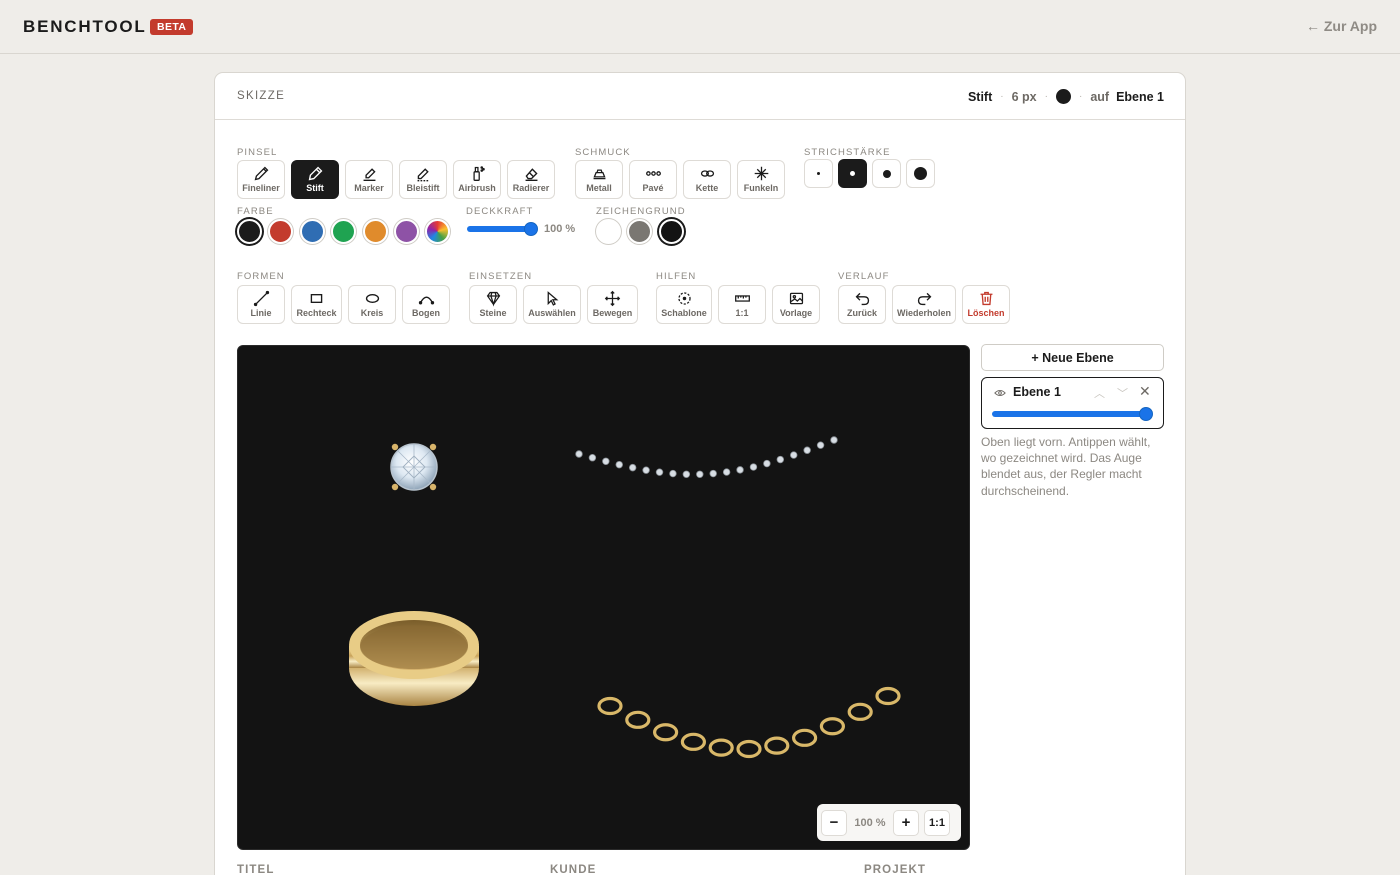 This screenshot has width=1400, height=875. Describe the element at coordinates (761, 179) in the screenshot. I see `jewelry-funkeln-button: Funkeln` at that location.